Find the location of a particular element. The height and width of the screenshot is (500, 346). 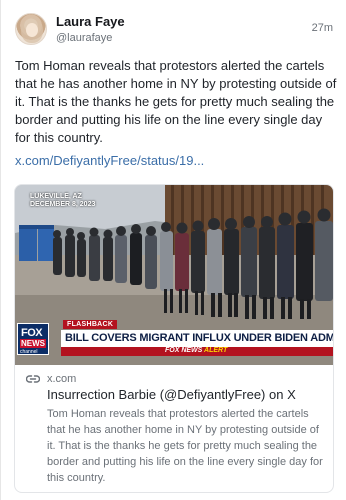

image-dateline: LUKEVILLE, AZ DECEMBER 8, 2023 is located at coordinates (62, 201).